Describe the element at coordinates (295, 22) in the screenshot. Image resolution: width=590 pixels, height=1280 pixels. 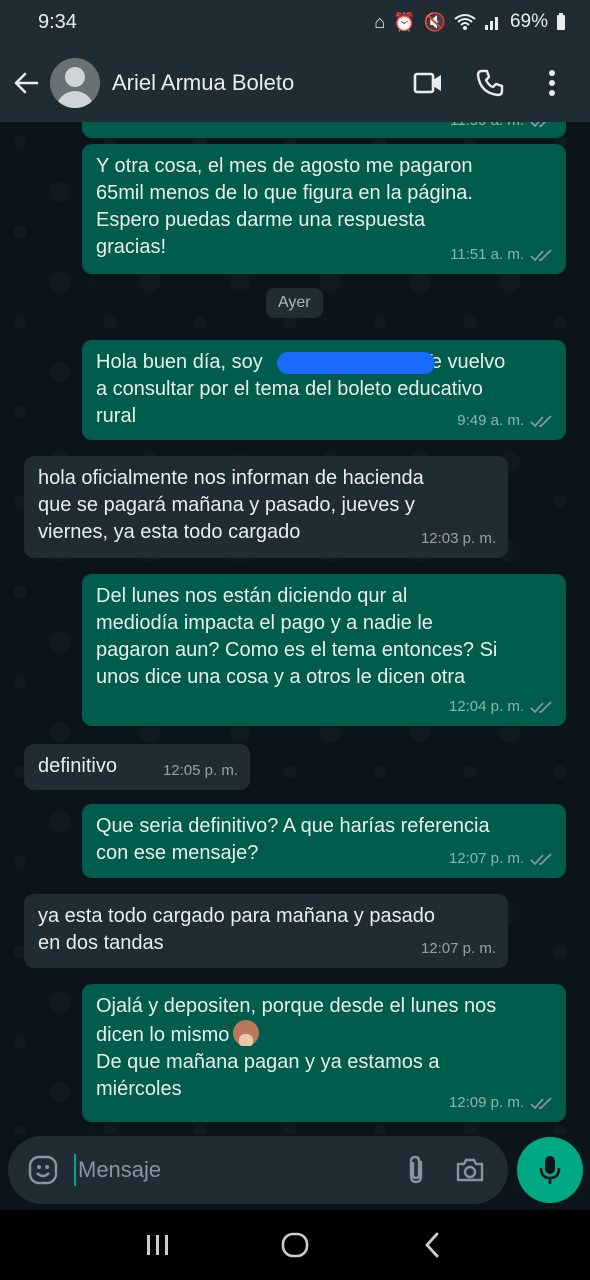
I see `status-bar: 9:34 ⌂ ⏰ 🔇 69%` at that location.